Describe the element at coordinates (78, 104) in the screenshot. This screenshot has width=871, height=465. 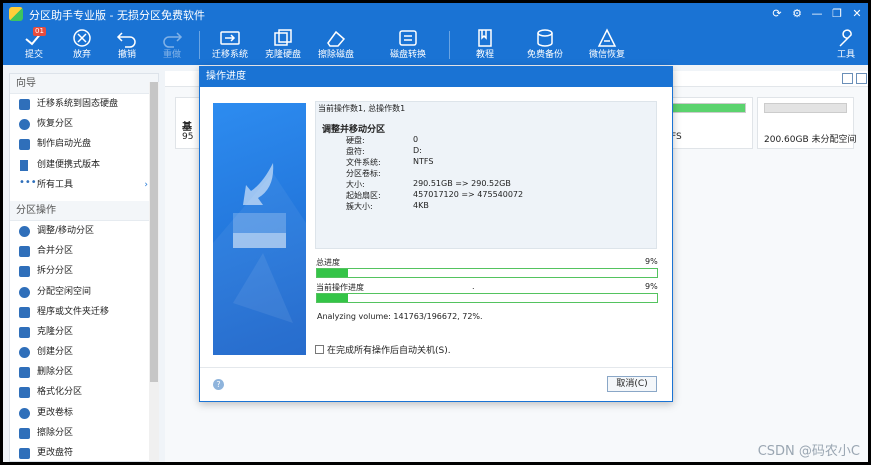
I see `sidebar-item-label: 迁移系统到固态硬盘` at that location.